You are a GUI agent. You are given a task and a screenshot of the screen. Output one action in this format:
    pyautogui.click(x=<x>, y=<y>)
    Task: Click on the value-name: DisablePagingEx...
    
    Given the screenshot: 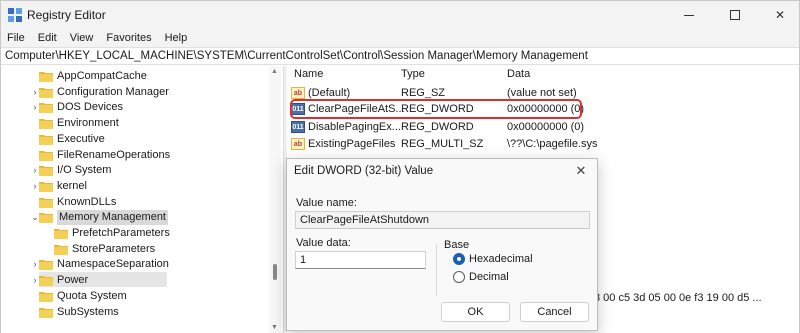 What is the action you would take?
    pyautogui.click(x=354, y=127)
    